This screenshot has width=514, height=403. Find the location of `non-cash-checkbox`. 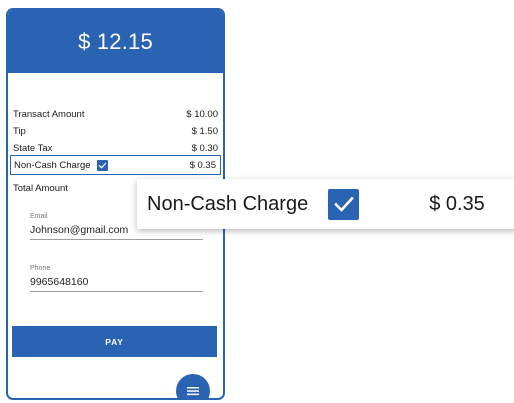

non-cash-checkbox is located at coordinates (102, 165).